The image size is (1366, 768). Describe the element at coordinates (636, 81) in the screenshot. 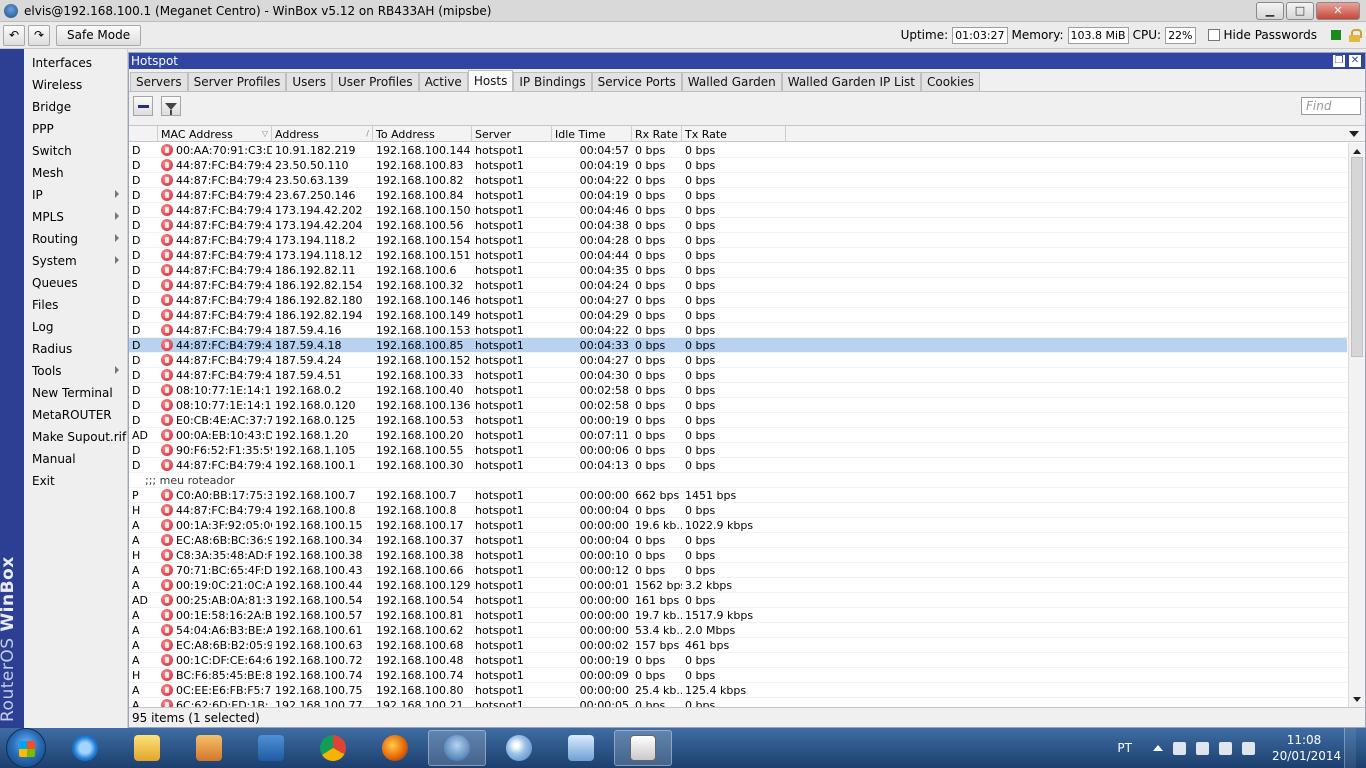

I see `tab-service-ports: Service Ports` at that location.